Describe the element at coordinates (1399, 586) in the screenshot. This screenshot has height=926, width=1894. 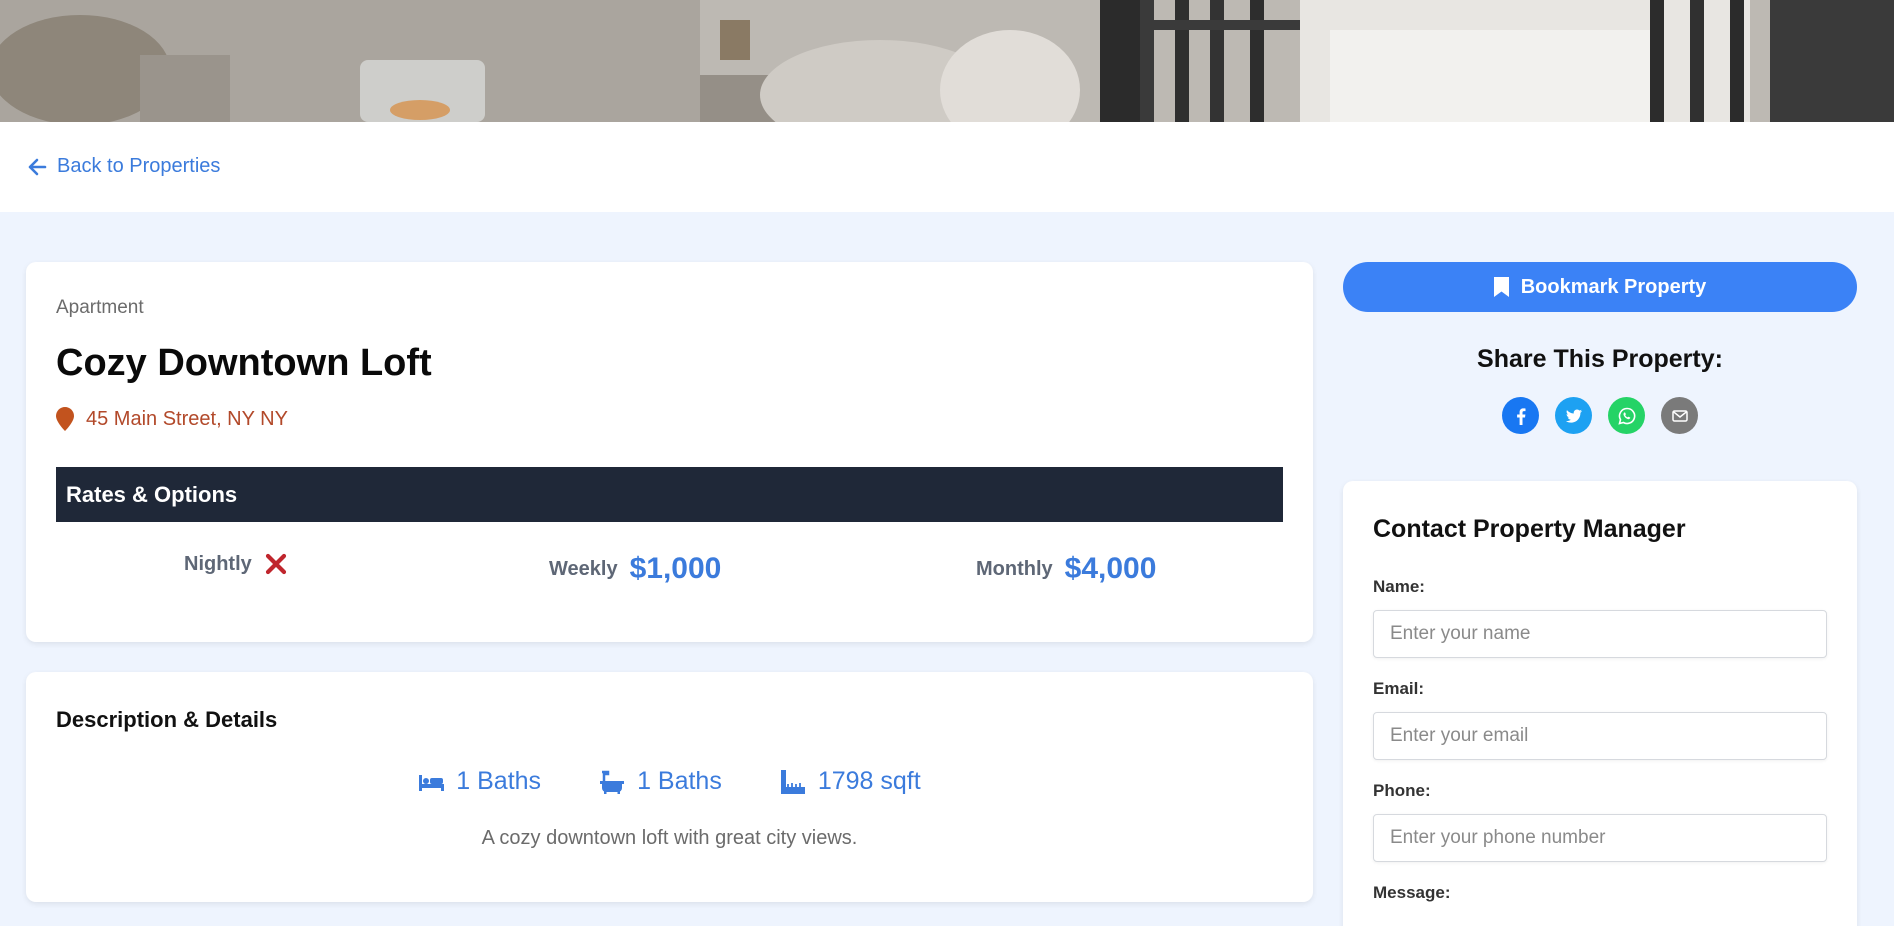
I see `name-label: Name:` at that location.